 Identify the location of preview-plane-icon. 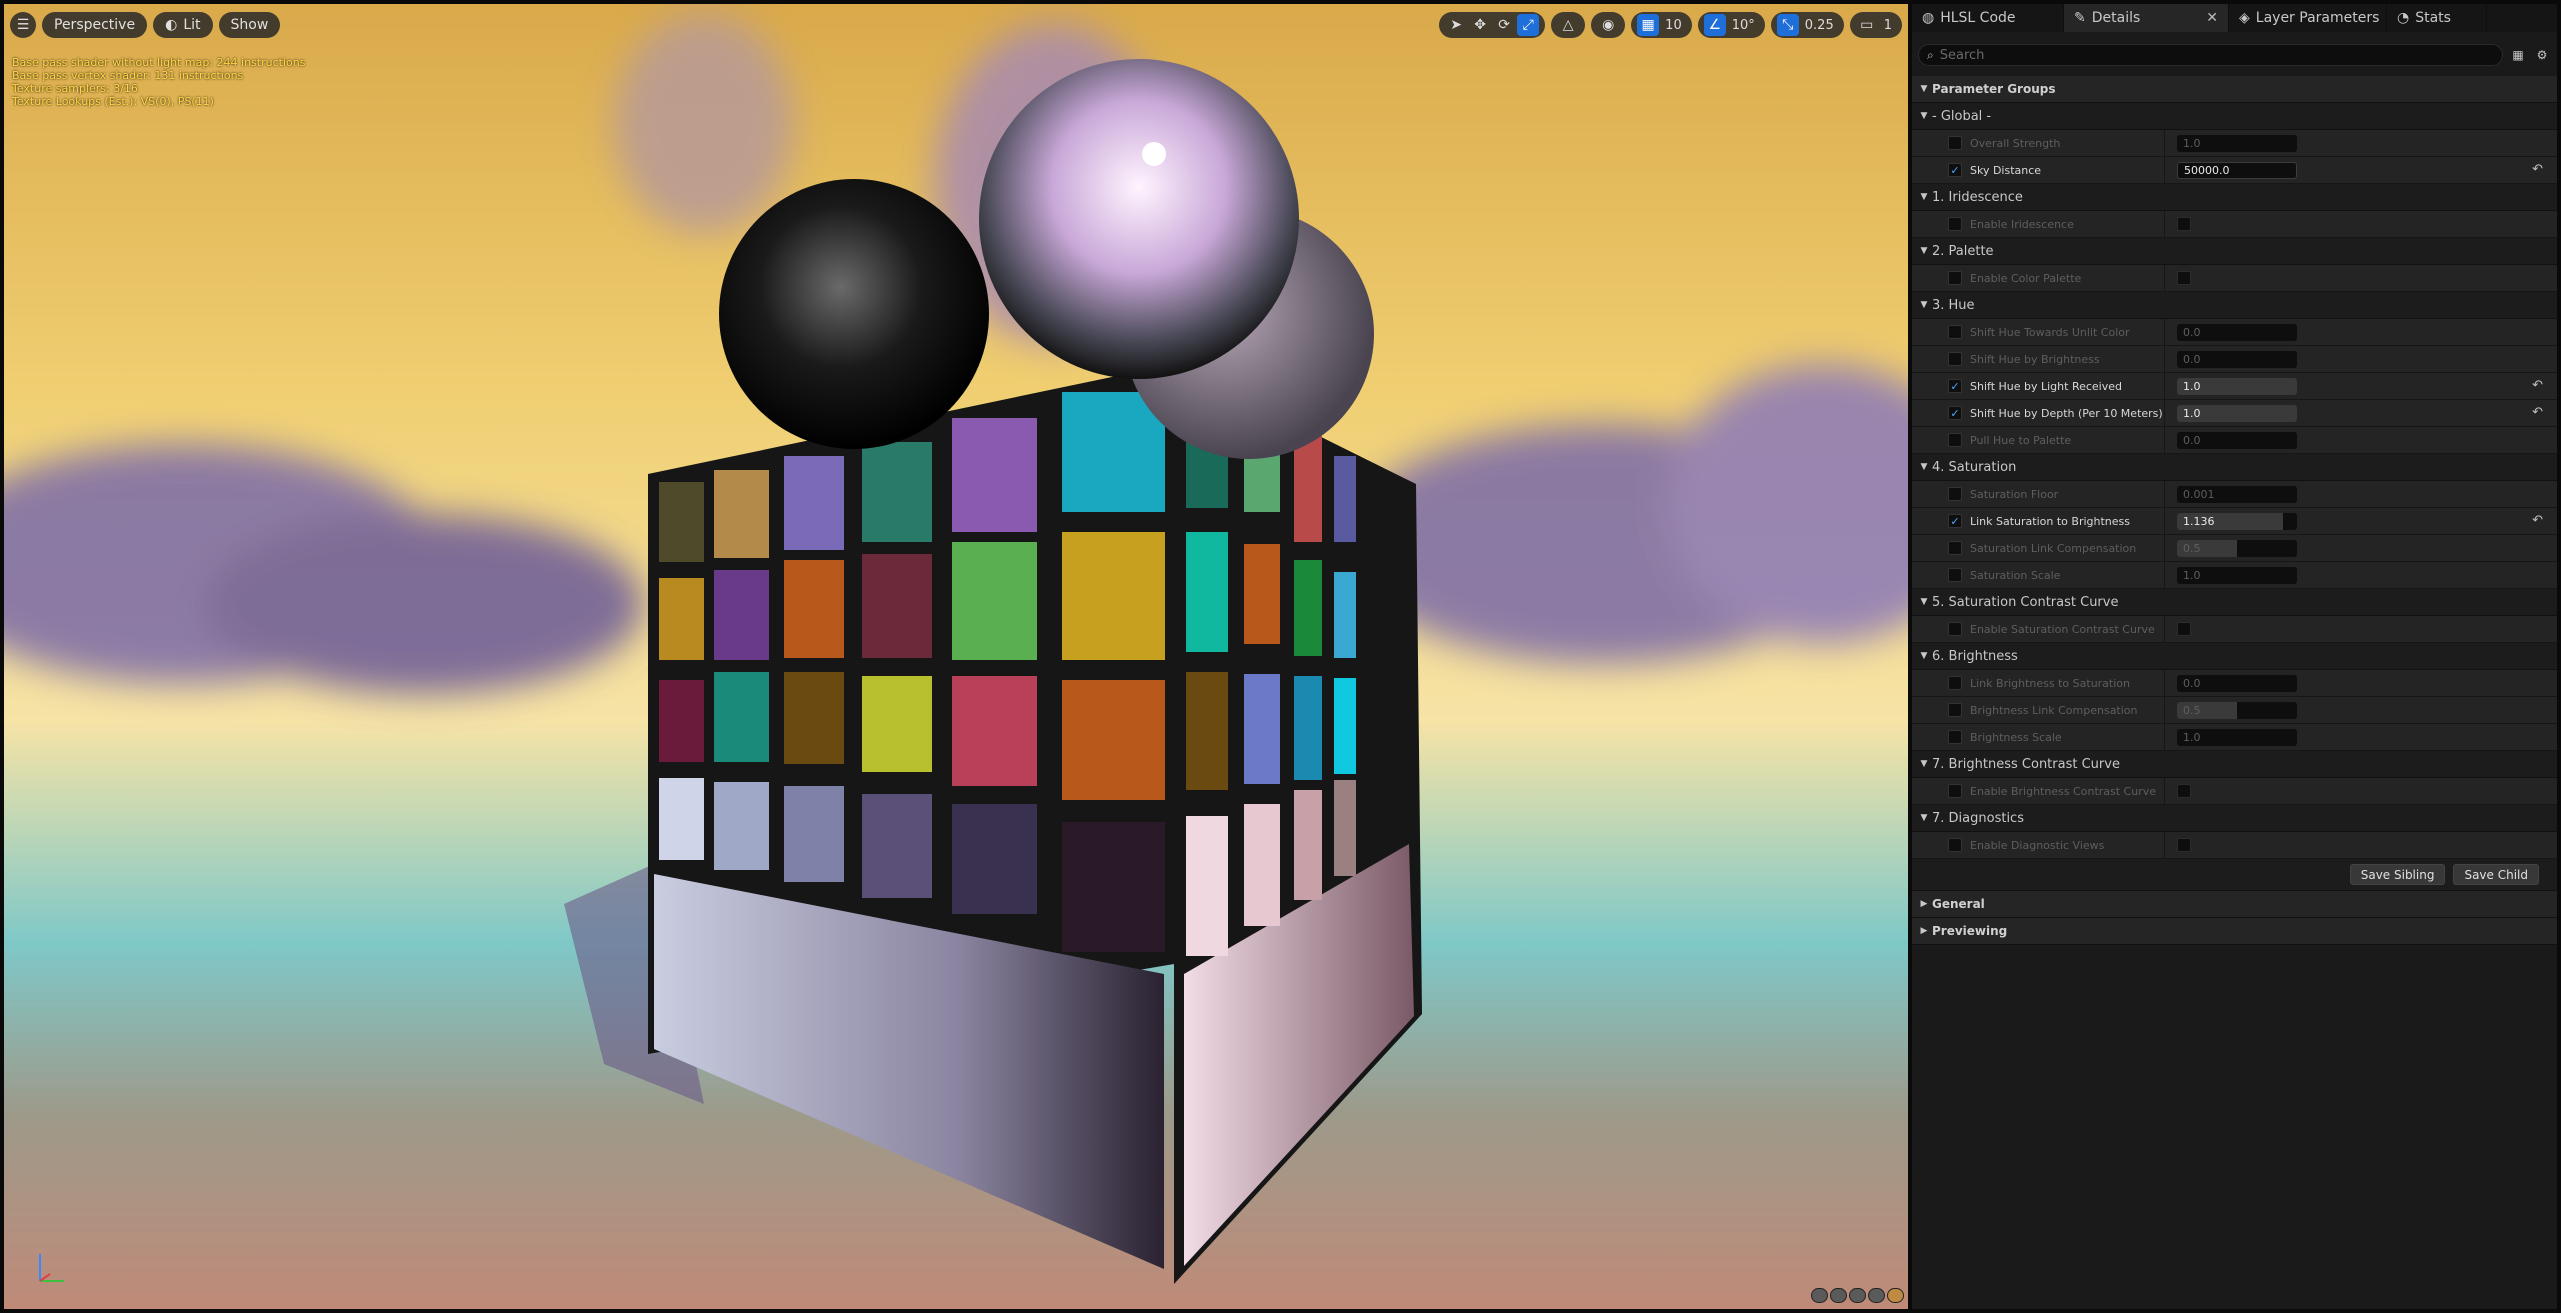
(1819, 1295).